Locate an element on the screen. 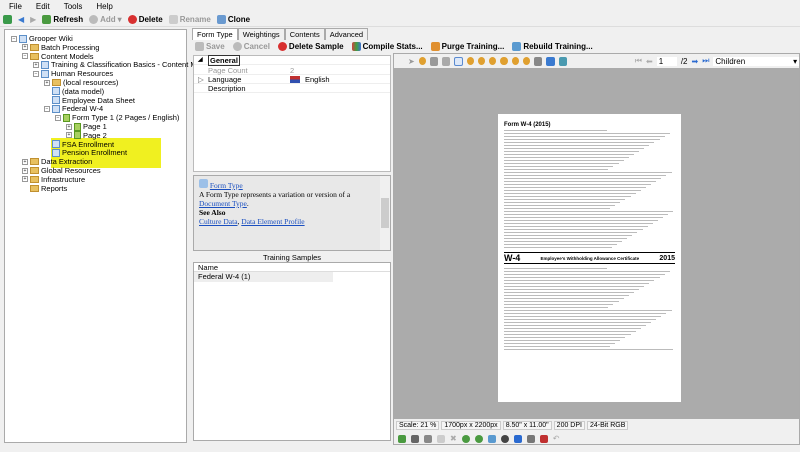  undo-icon: ↶ is located at coordinates (556, 438).